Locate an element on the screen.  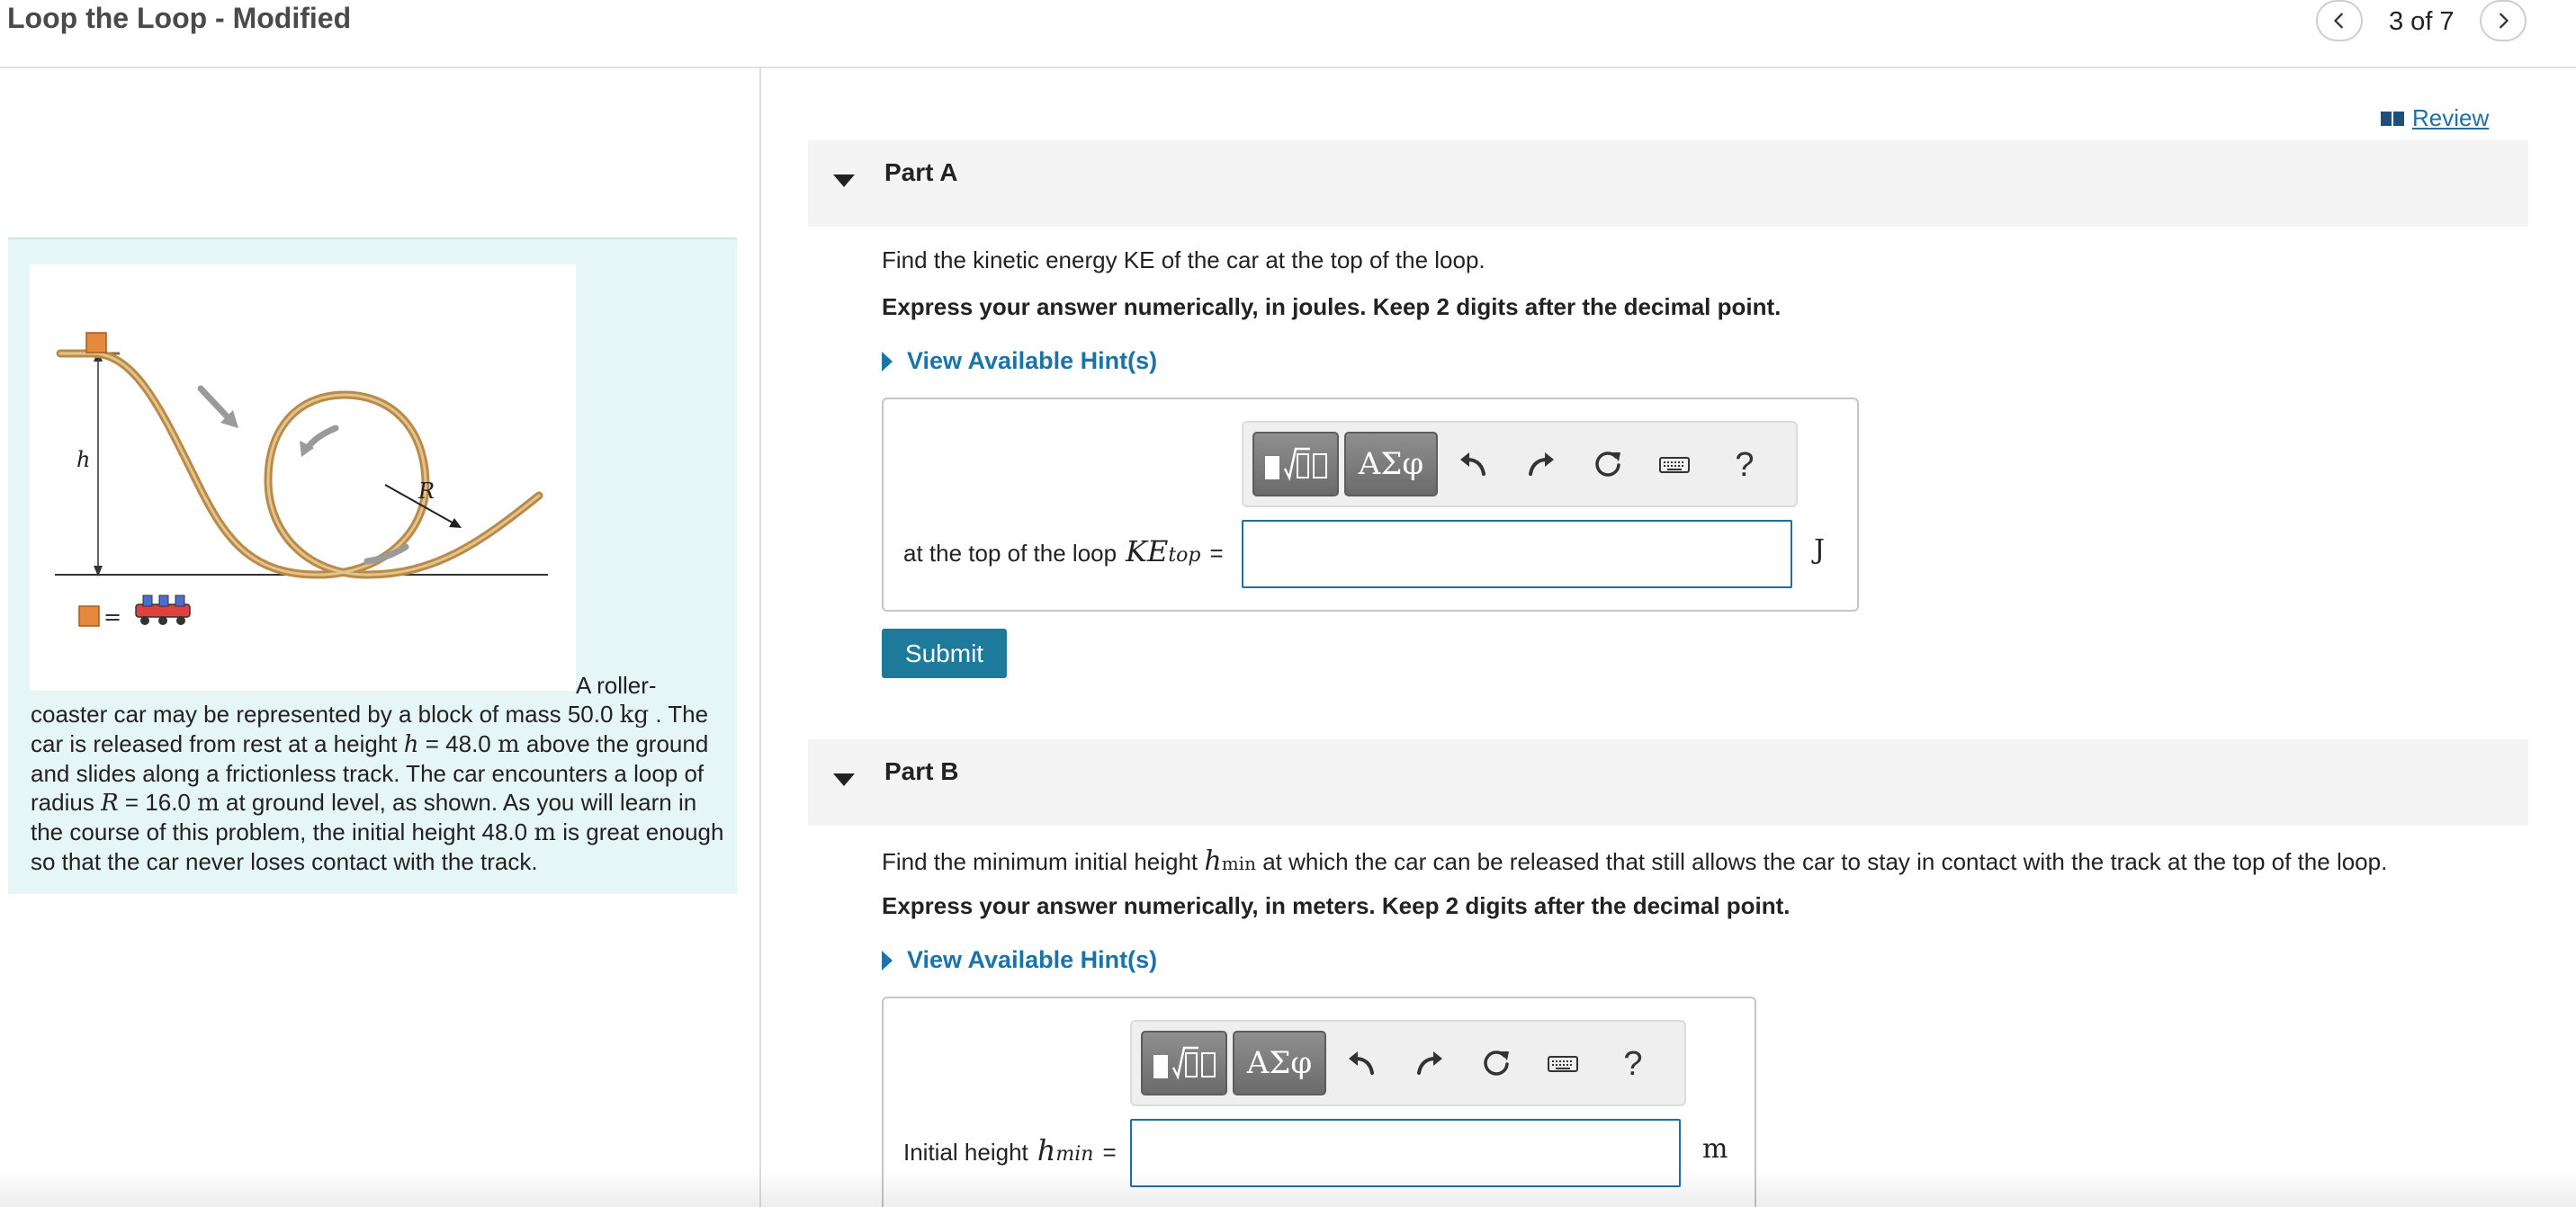
chevron-left-icon is located at coordinates (2339, 21).